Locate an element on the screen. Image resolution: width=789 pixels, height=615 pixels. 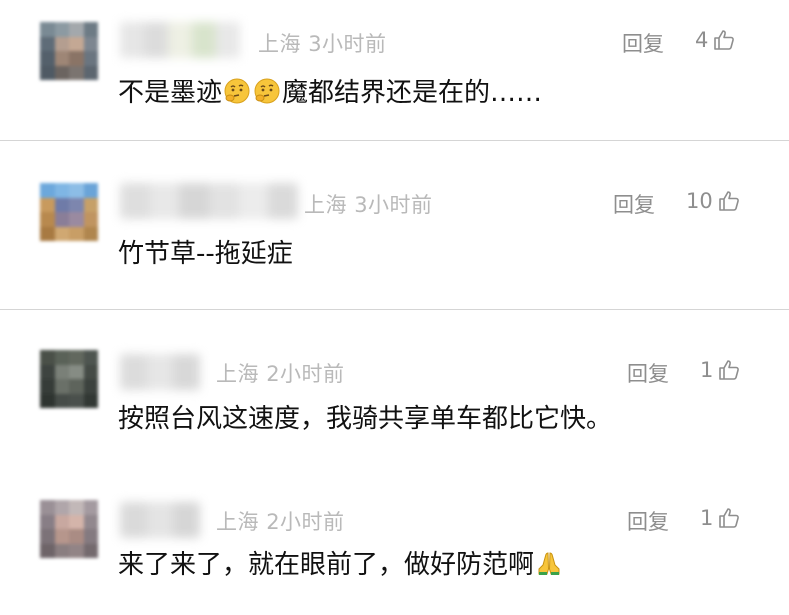
comment-text-part: 竹节草--拖延症 is located at coordinates (205, 254).